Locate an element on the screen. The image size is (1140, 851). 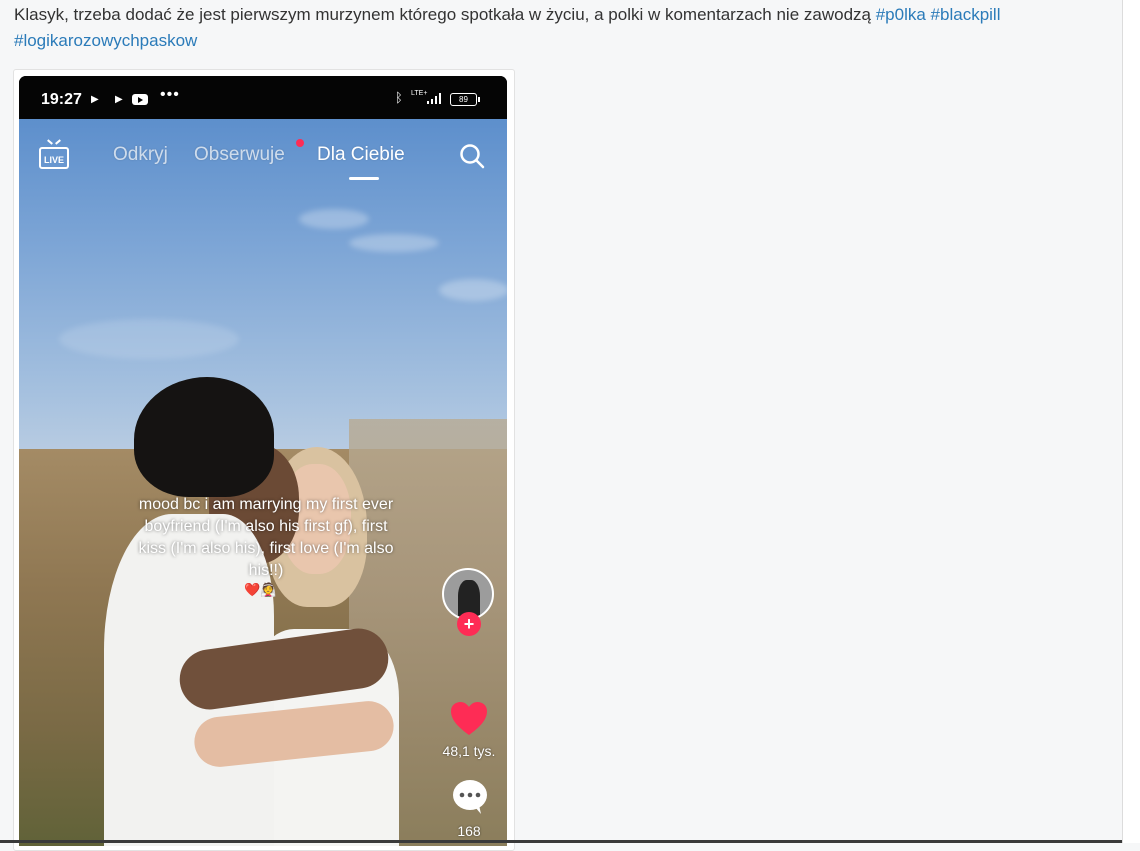
comment-icon is located at coordinates (470, 797).